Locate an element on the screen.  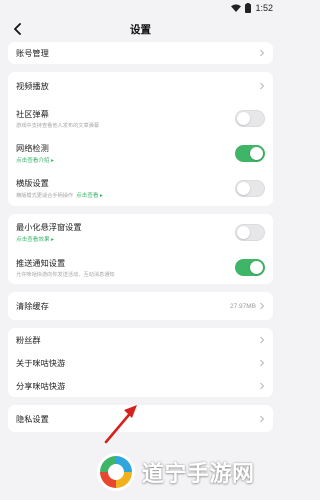
landscape-item: 横版设置 横版模式更适合手柄操作 点击查看 ▸ is located at coordinates (140, 188).